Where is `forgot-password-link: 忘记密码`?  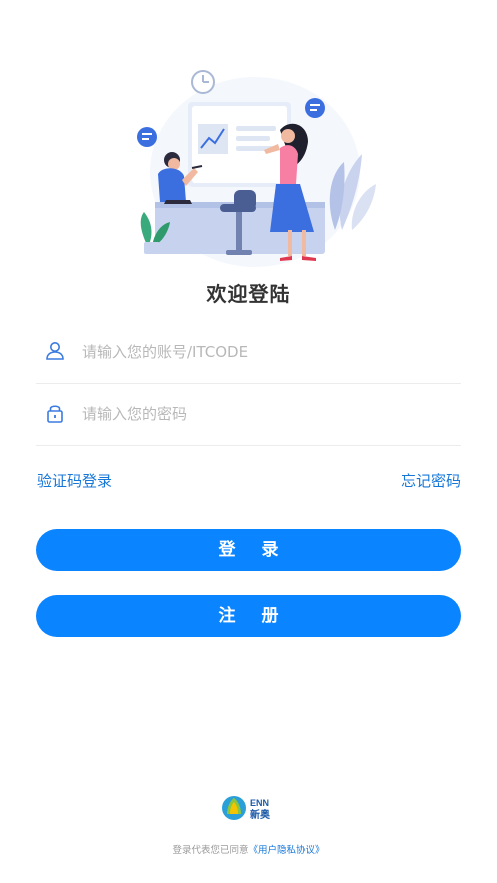 forgot-password-link: 忘记密码 is located at coordinates (431, 480).